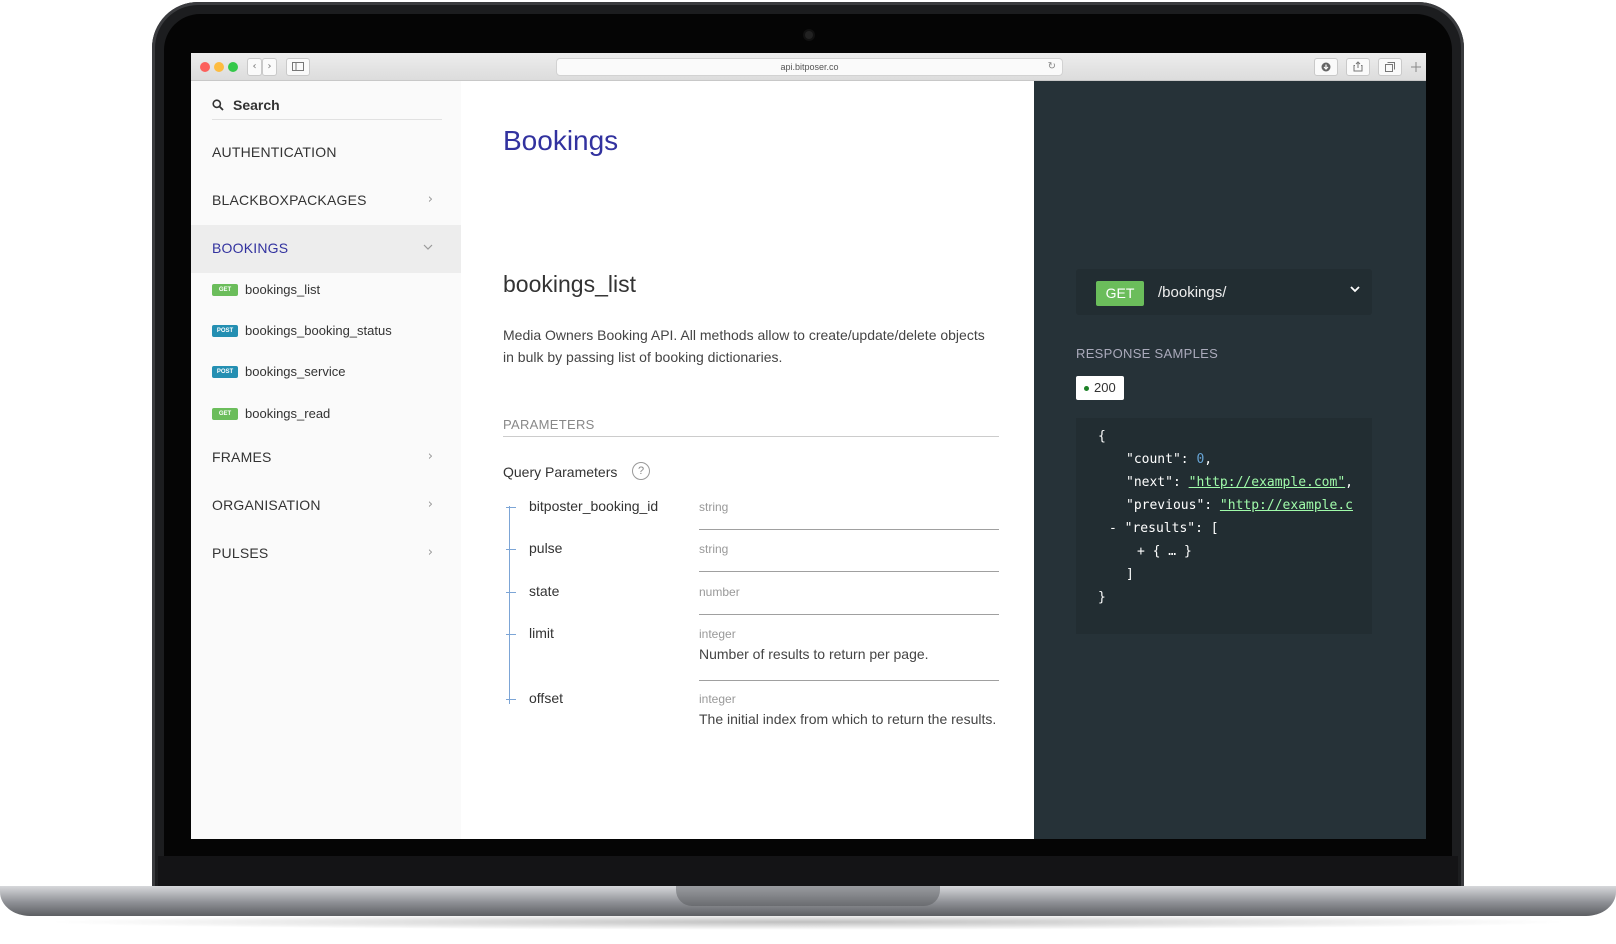  I want to click on sidebar-item-label: ORGANISATION, so click(266, 505).